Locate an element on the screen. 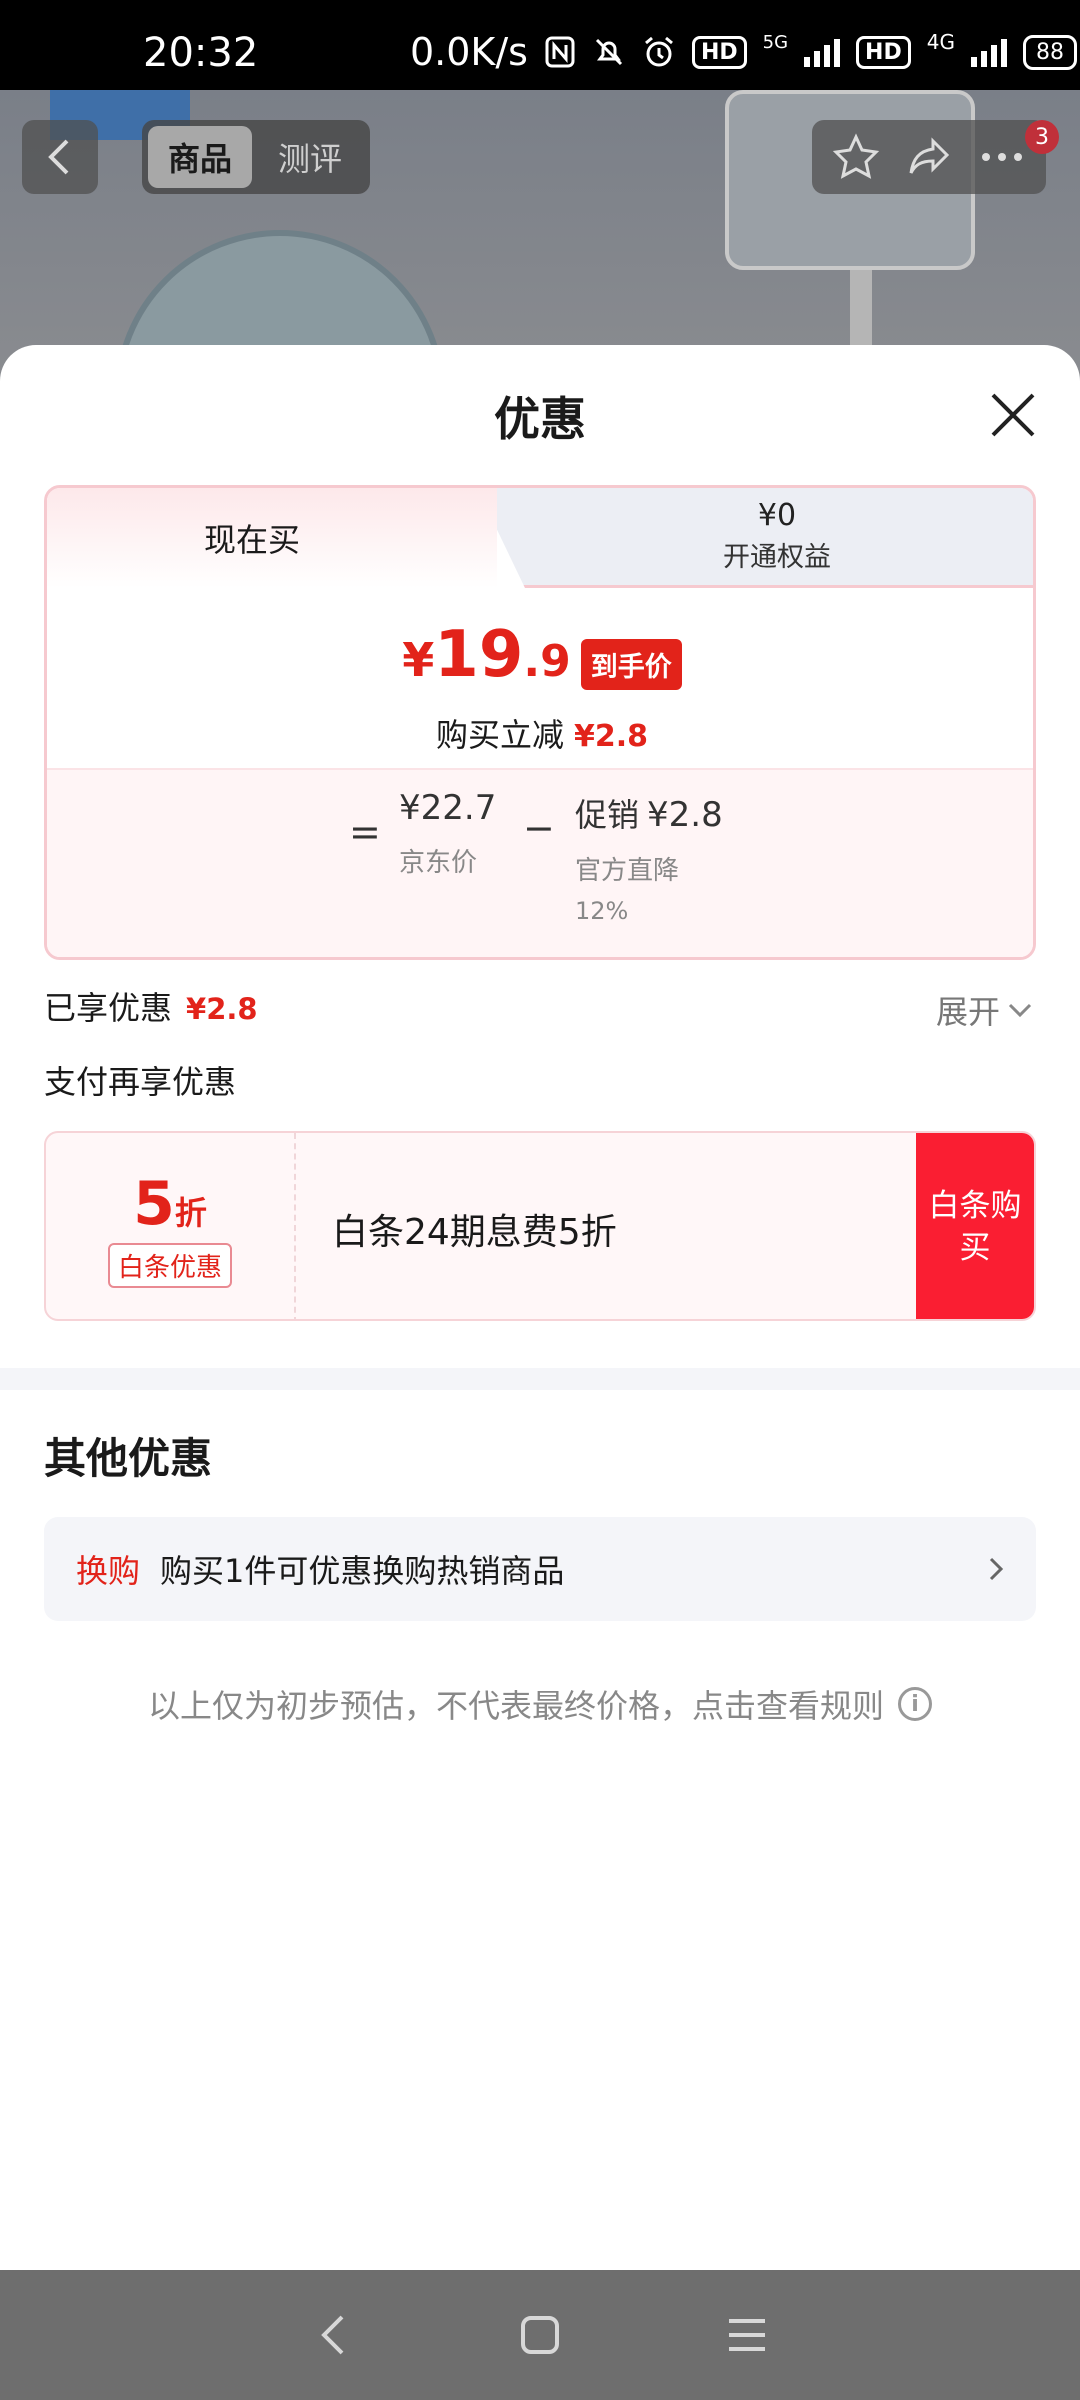 This screenshot has width=1080, height=2400. baitiao-offer: 5折 白条优惠 白条24期息费5折 白条购买 is located at coordinates (540, 1226).